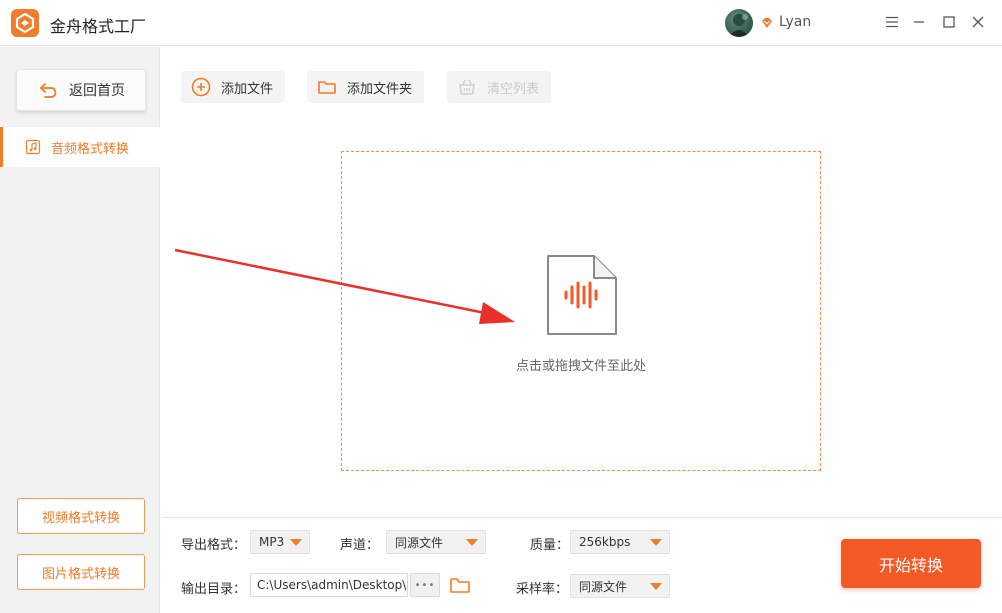  What do you see at coordinates (419, 542) in the screenshot?
I see `channel-value: 同源文件` at bounding box center [419, 542].